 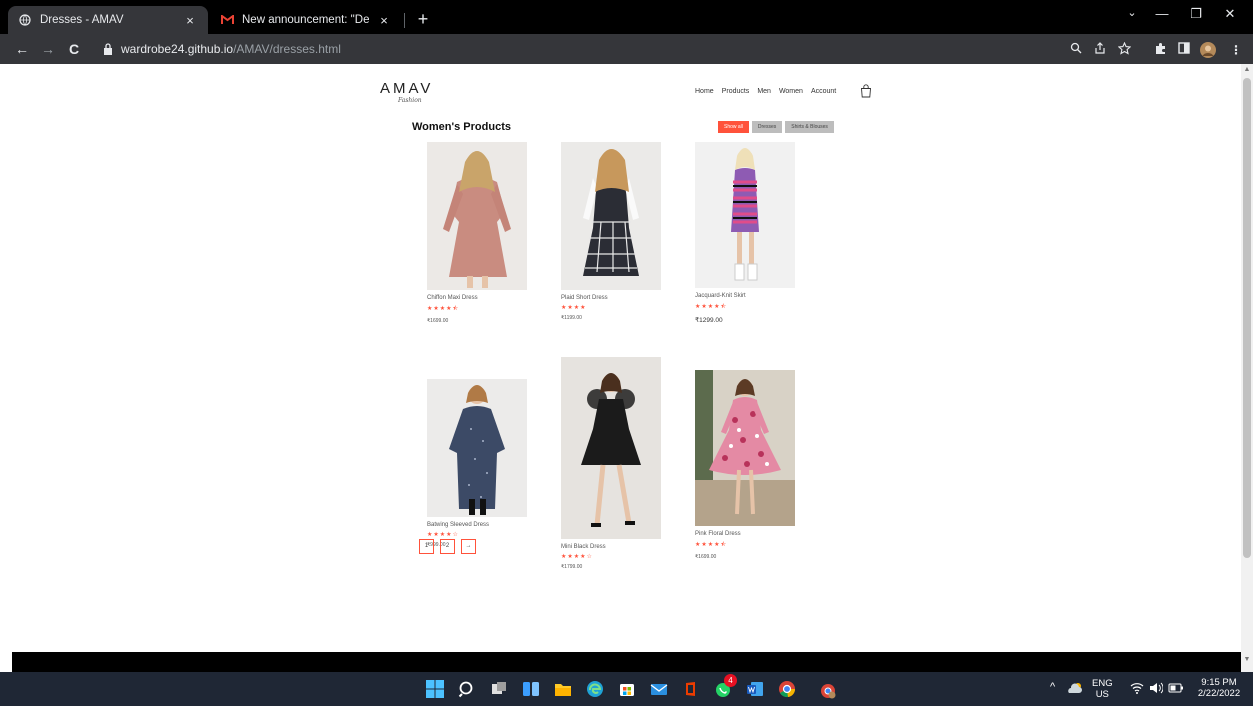 I want to click on product-price: ₹1799.00, so click(x=572, y=567).